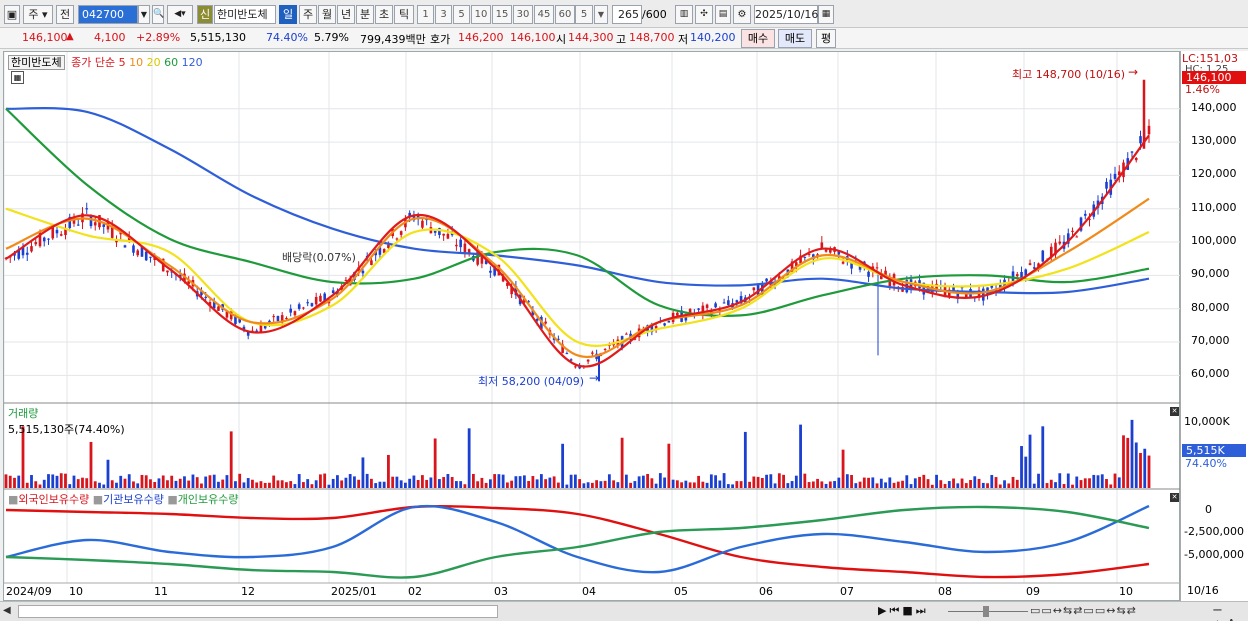 The height and width of the screenshot is (621, 1248). I want to click on minute-5: 5, so click(461, 14).